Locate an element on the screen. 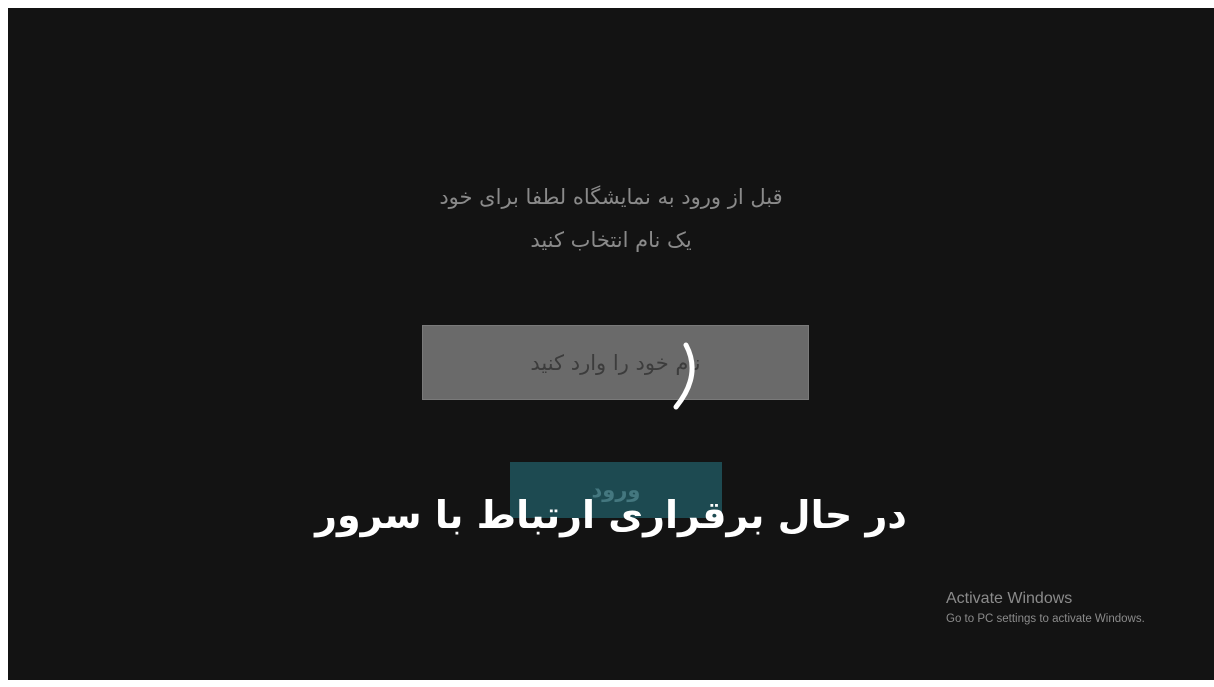  watermark-subtitle: Go to PC settings to activate Windows. is located at coordinates (1045, 619).